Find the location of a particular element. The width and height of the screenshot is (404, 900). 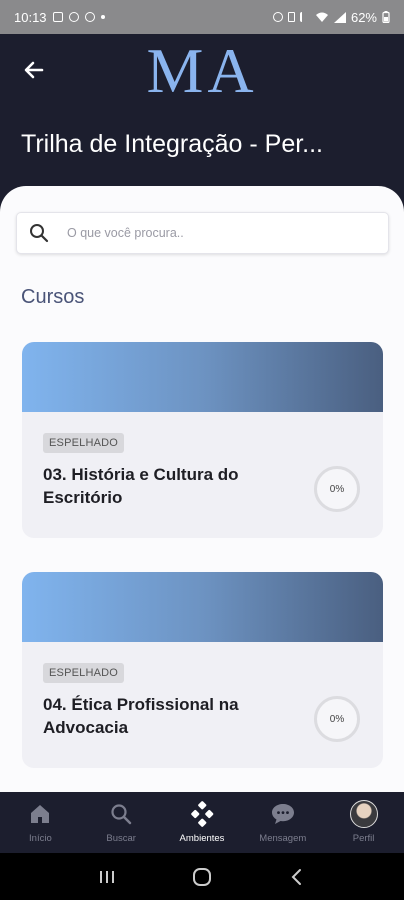

search-bar is located at coordinates (202, 233).